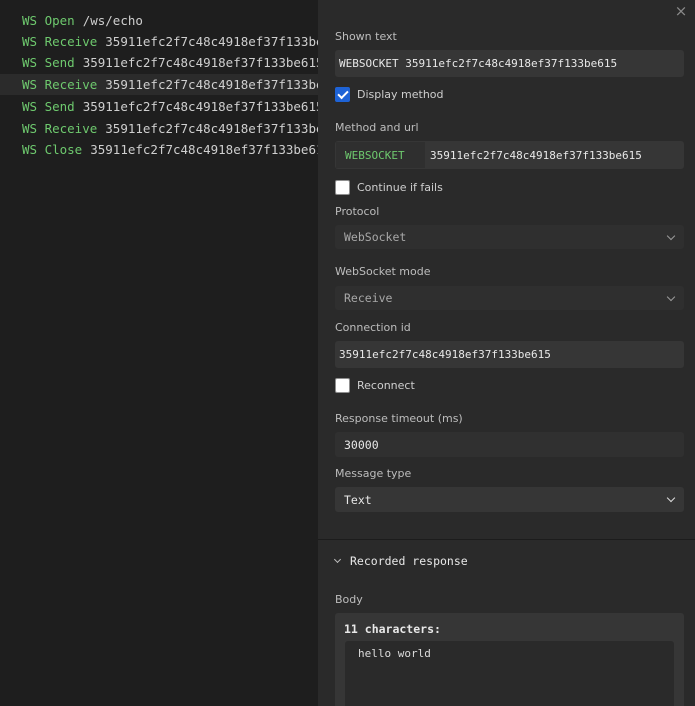  What do you see at coordinates (400, 187) in the screenshot?
I see `continue-if-fails-label: Continue if fails` at bounding box center [400, 187].